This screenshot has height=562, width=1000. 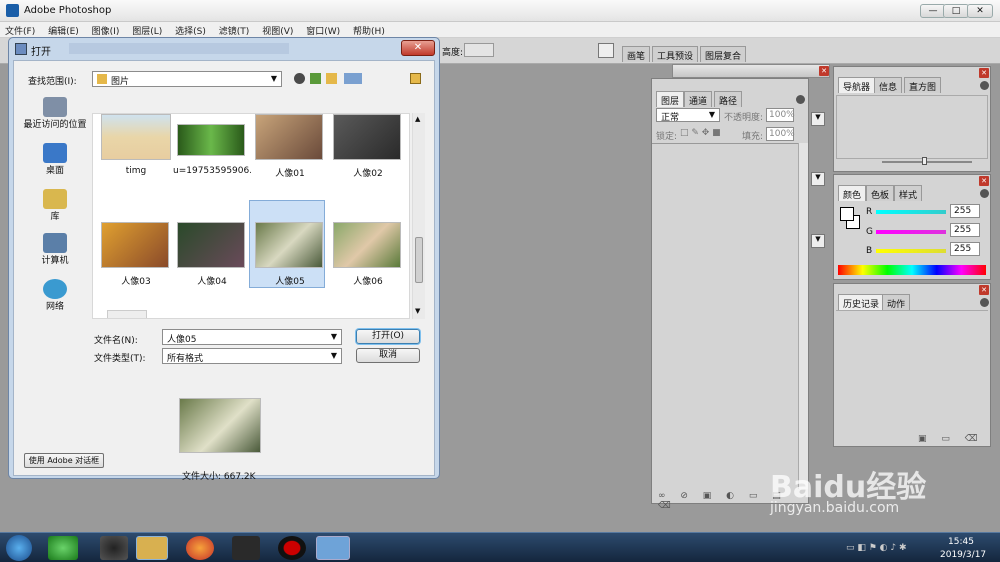 I want to click on thumbnail-portrait06, so click(x=367, y=245).